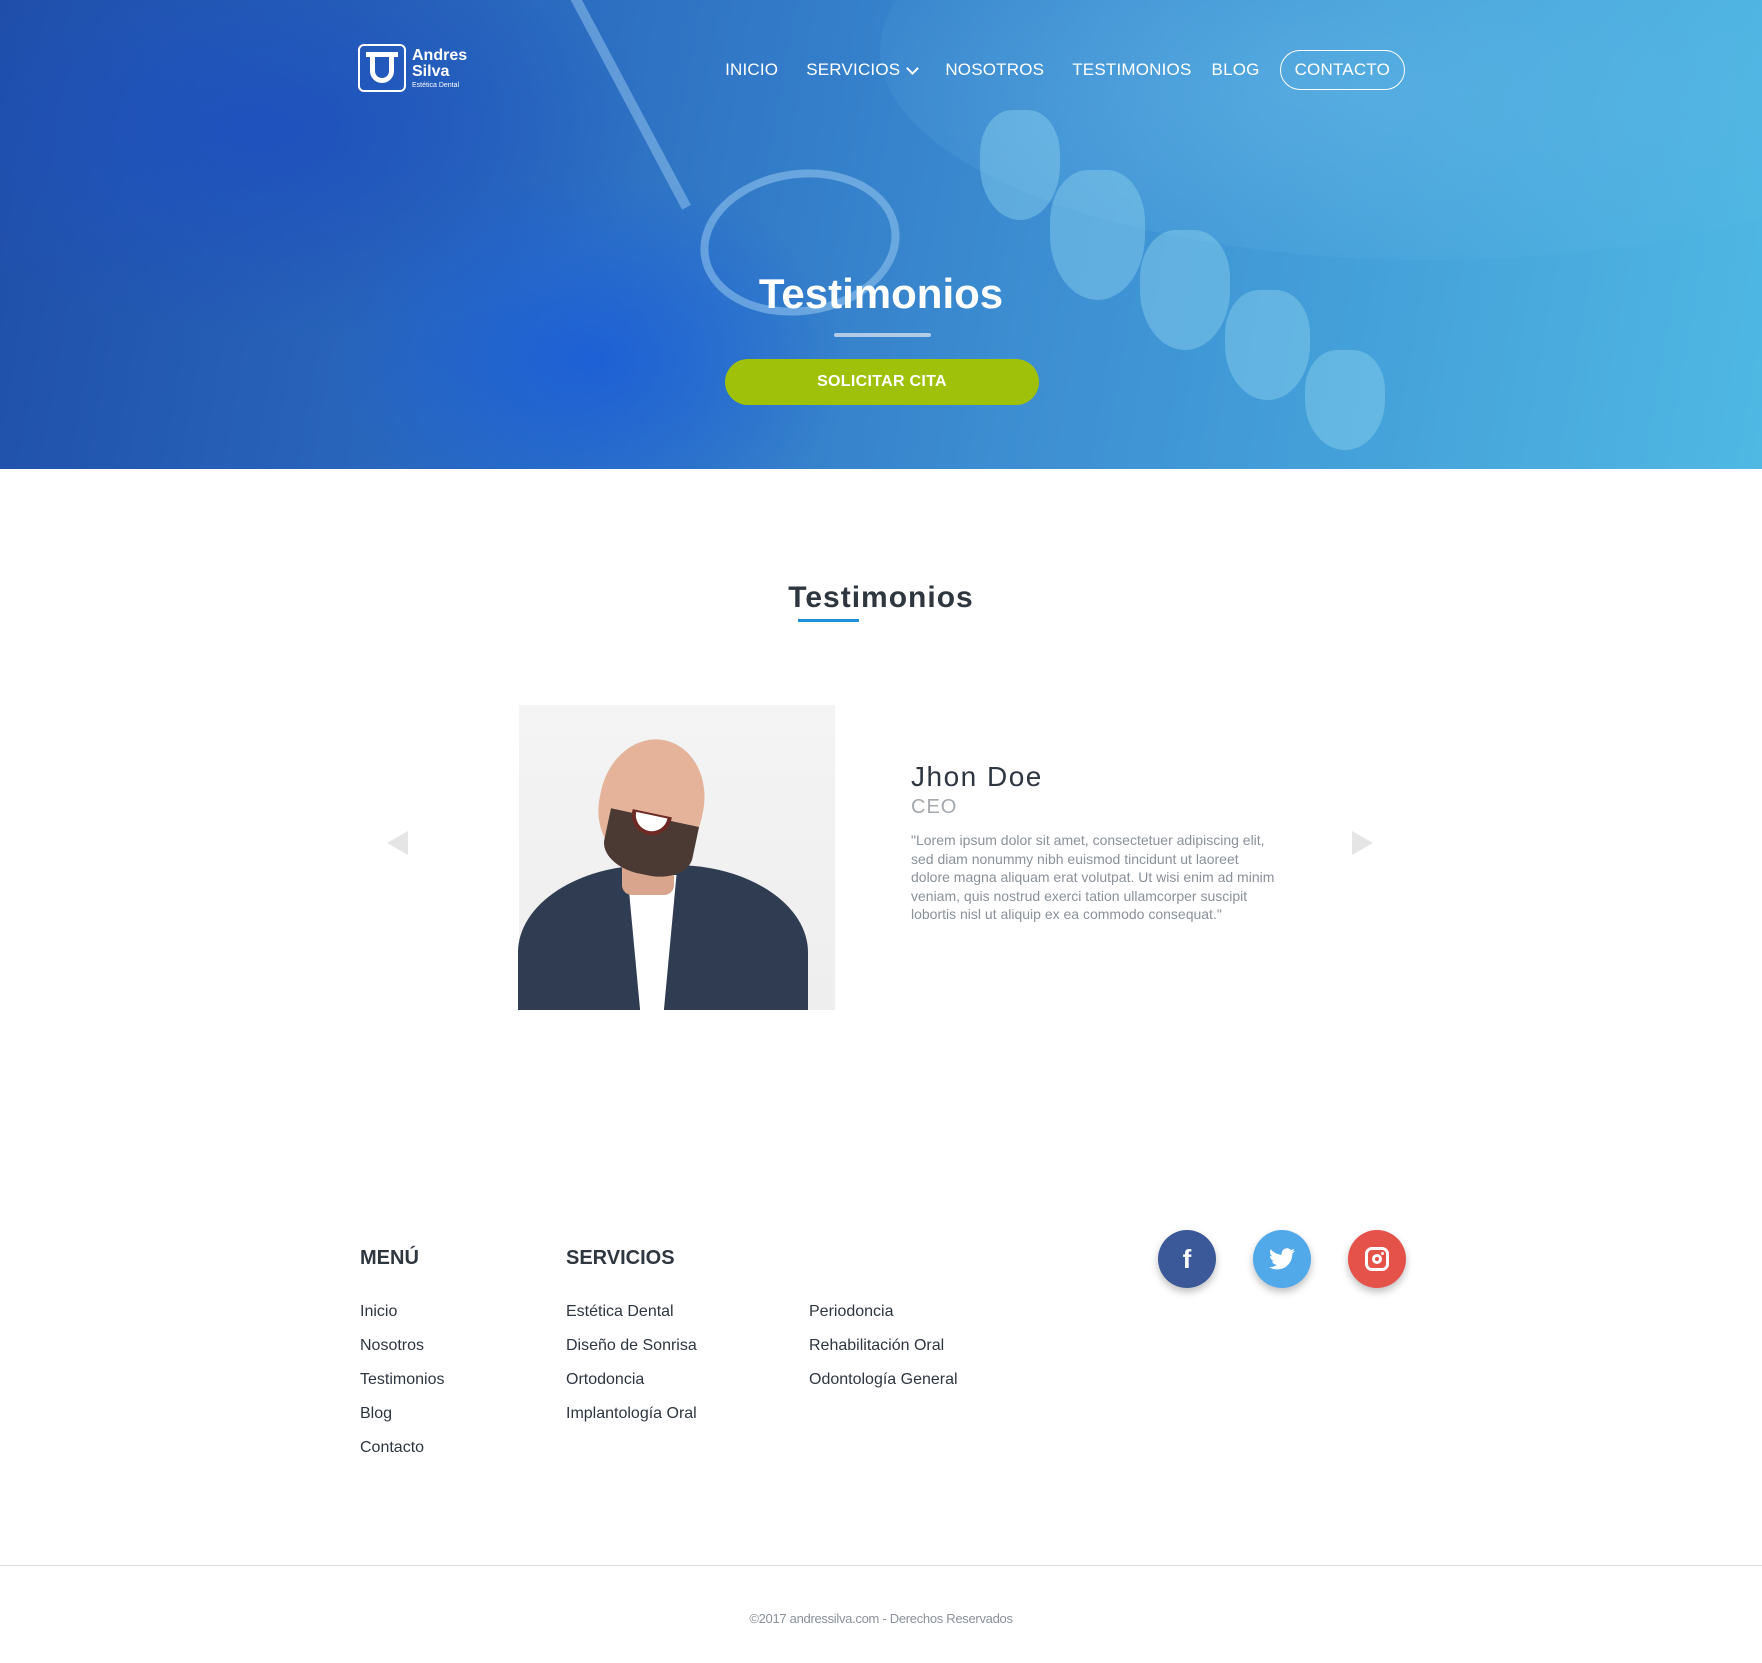 The image size is (1762, 1663). What do you see at coordinates (882, 335) in the screenshot?
I see `hero-title-underline` at bounding box center [882, 335].